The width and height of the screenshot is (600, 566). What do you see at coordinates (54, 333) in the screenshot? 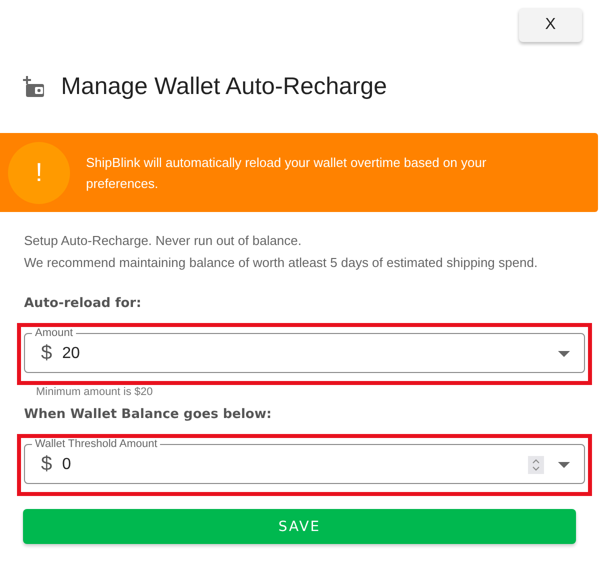
I see `field-label: Amount` at bounding box center [54, 333].